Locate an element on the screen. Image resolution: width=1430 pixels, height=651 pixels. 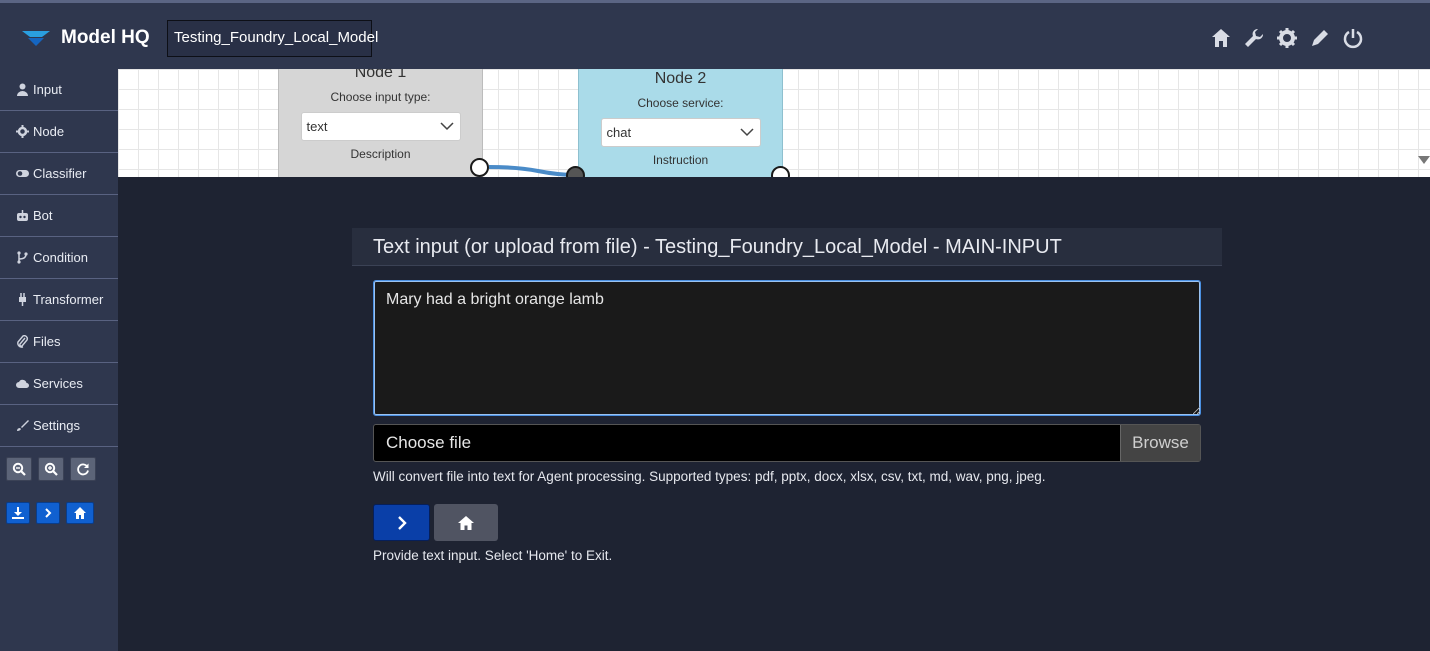
home-button-small is located at coordinates (80, 513).